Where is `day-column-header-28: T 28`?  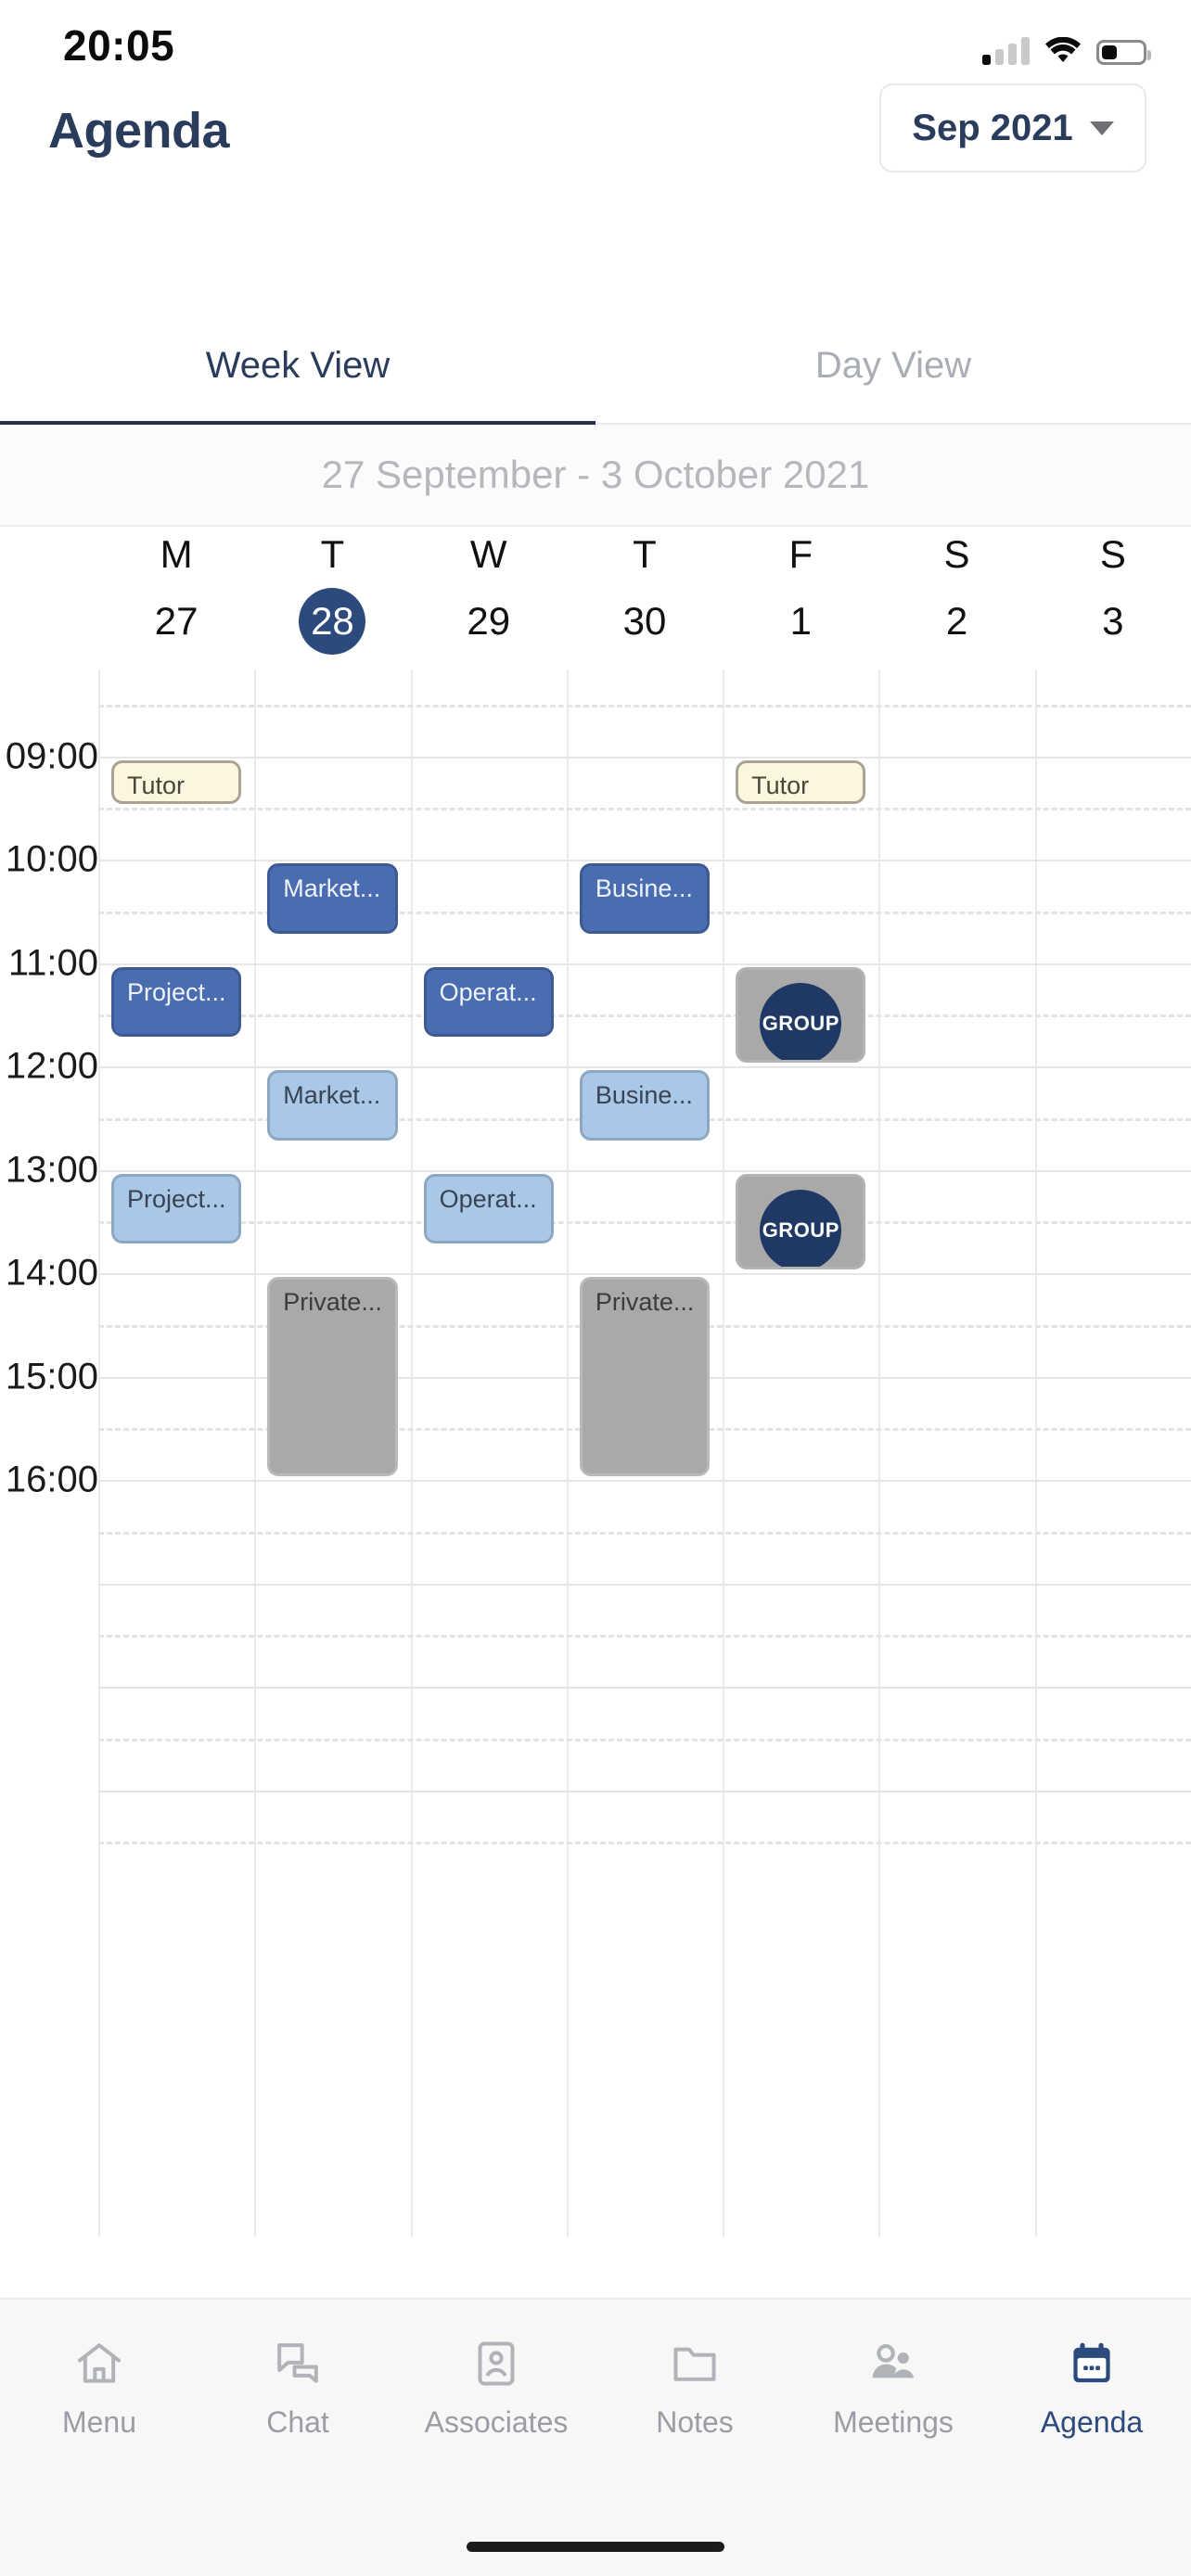
day-column-header-28: T 28 is located at coordinates (332, 598).